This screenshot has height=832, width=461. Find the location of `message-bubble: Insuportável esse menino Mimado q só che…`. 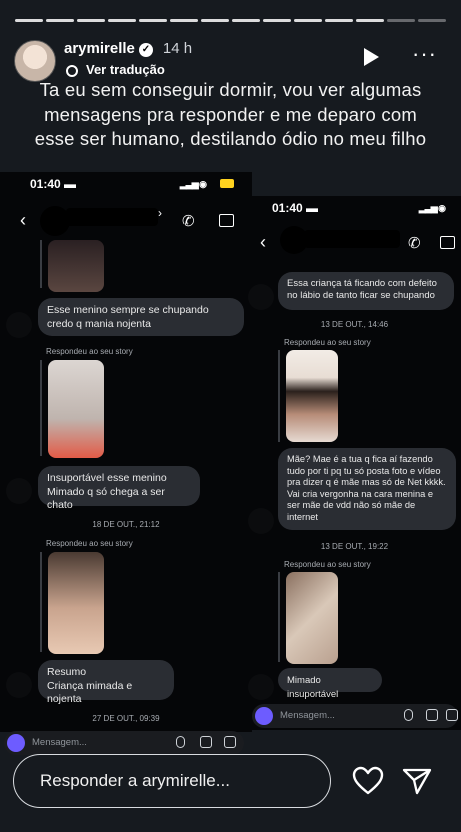

message-bubble: Insuportável esse menino Mimado q só che… is located at coordinates (119, 488).